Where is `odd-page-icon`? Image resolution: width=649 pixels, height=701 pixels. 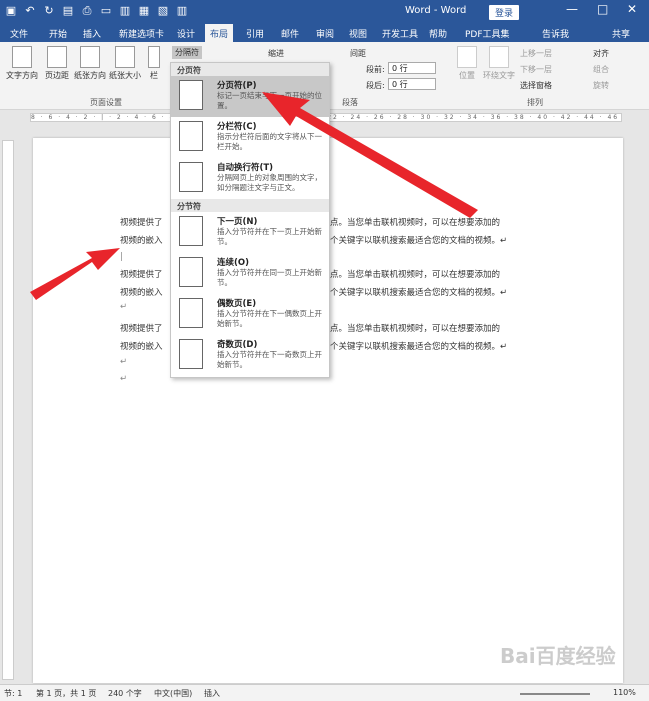
odd-page-icon is located at coordinates (191, 354).